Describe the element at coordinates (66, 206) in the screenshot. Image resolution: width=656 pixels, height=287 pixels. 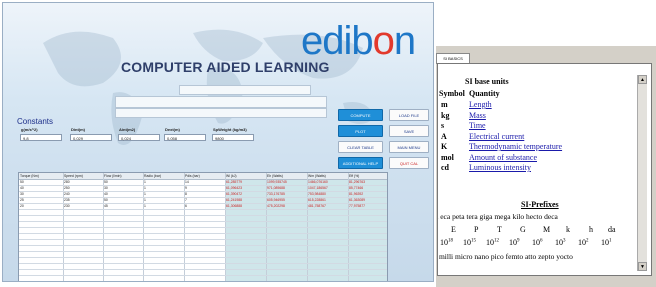
I see `table-cell: 230` at that location.